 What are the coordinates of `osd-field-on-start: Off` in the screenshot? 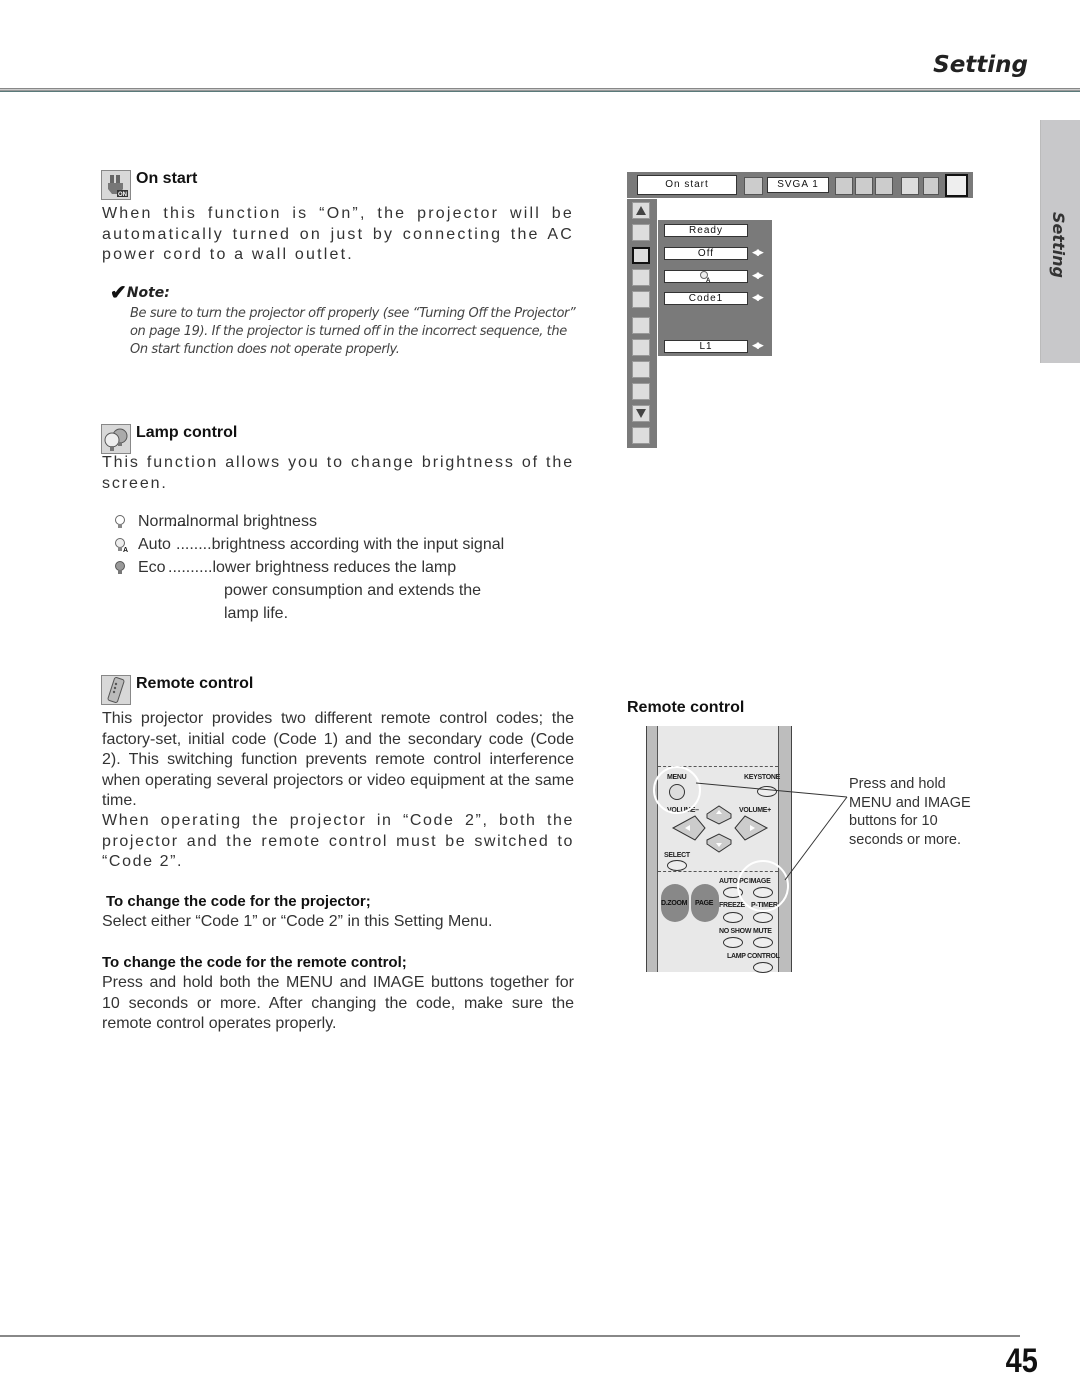 It's located at (706, 253).